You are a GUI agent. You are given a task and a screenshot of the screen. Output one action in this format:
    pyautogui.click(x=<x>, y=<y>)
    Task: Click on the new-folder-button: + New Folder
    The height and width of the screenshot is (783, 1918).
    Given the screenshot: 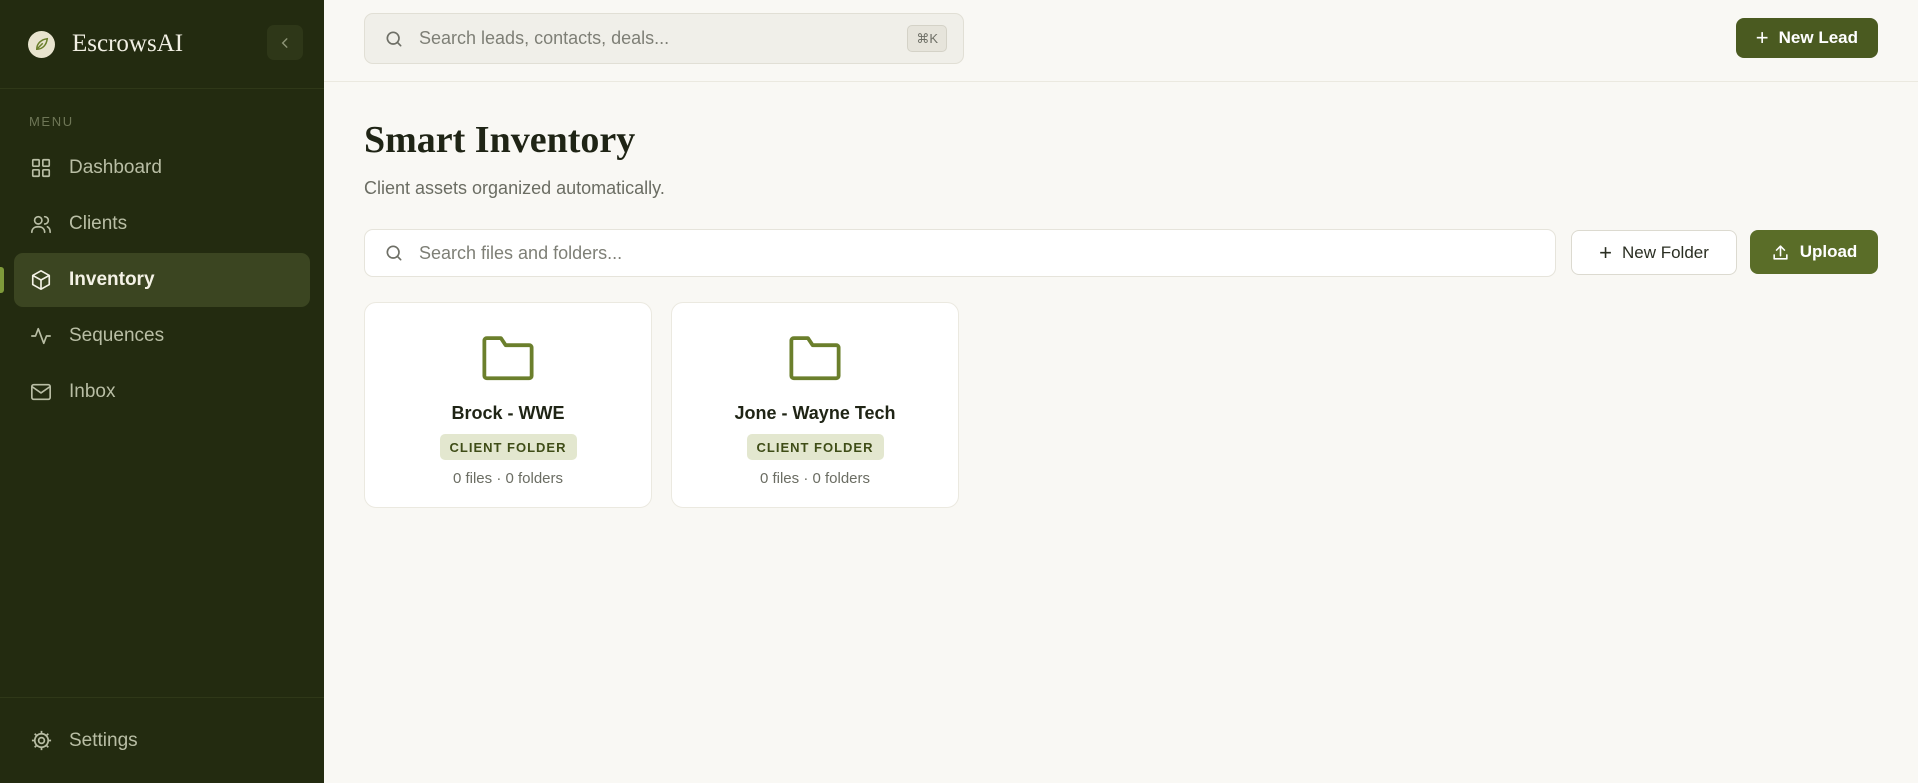 What is the action you would take?
    pyautogui.click(x=1654, y=252)
    